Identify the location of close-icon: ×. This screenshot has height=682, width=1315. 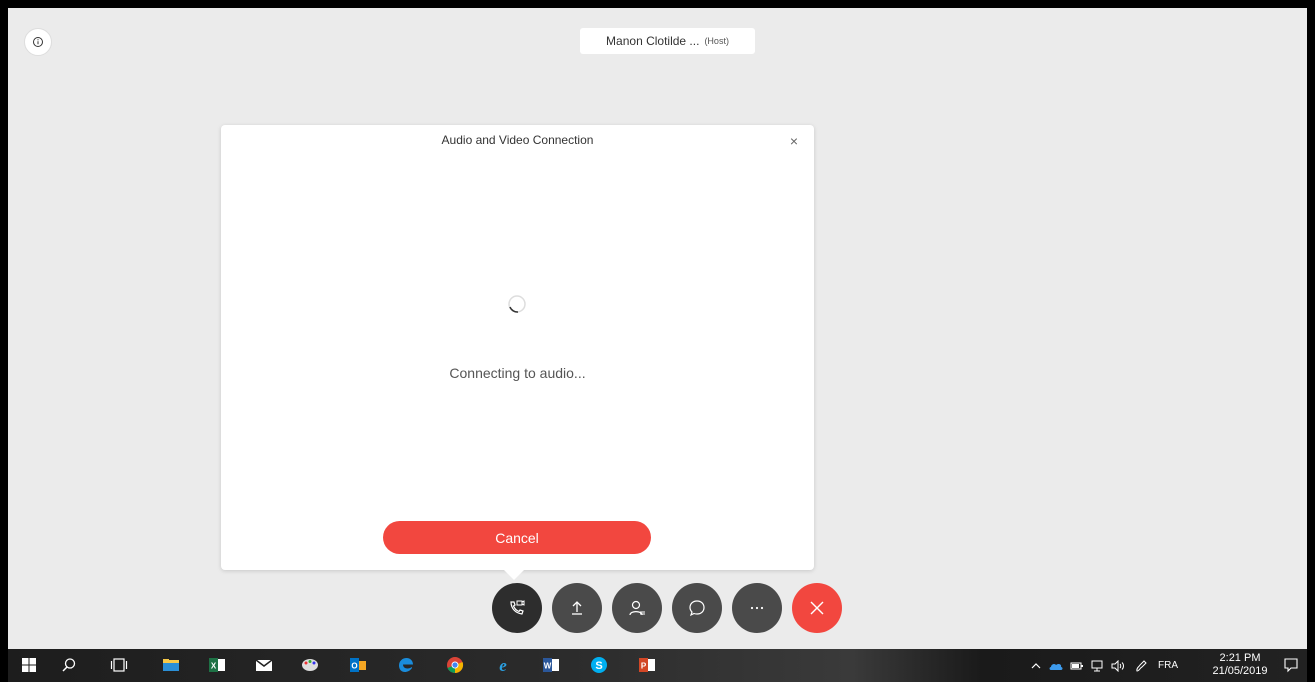
(794, 141).